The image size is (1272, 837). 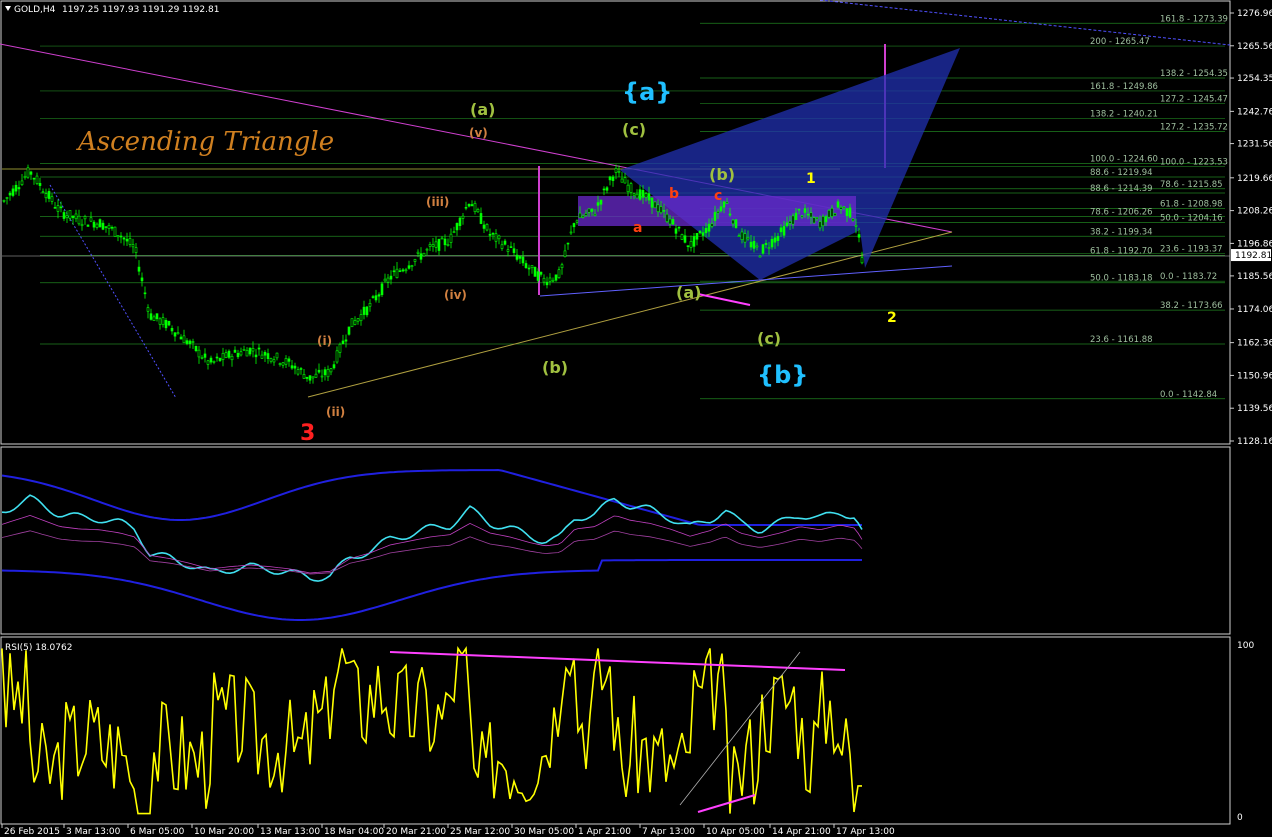 What do you see at coordinates (32, 832) in the screenshot?
I see `time-label: 26 Feb 2015` at bounding box center [32, 832].